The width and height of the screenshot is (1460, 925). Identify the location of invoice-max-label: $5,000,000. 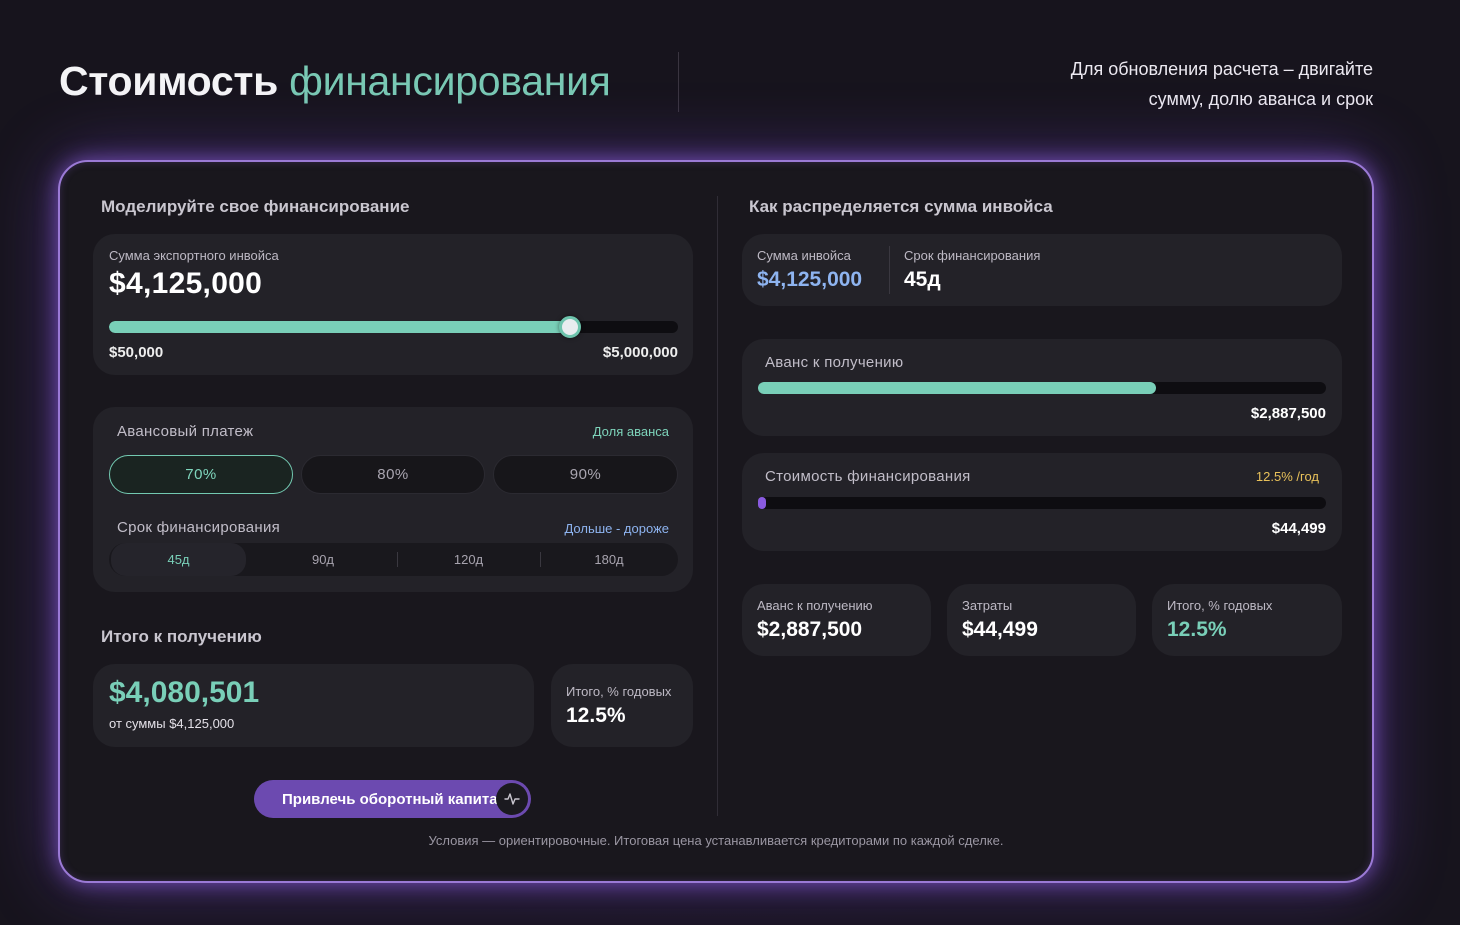
(640, 352).